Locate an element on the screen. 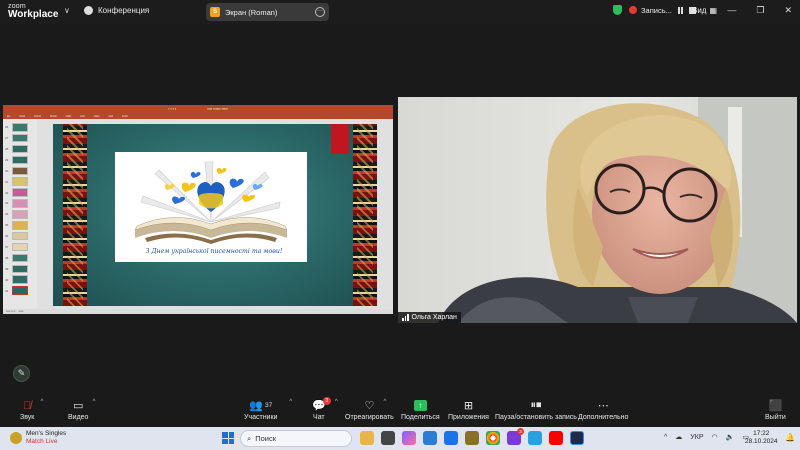 The width and height of the screenshot is (800, 450). language-indicator: УКР is located at coordinates (696, 437).